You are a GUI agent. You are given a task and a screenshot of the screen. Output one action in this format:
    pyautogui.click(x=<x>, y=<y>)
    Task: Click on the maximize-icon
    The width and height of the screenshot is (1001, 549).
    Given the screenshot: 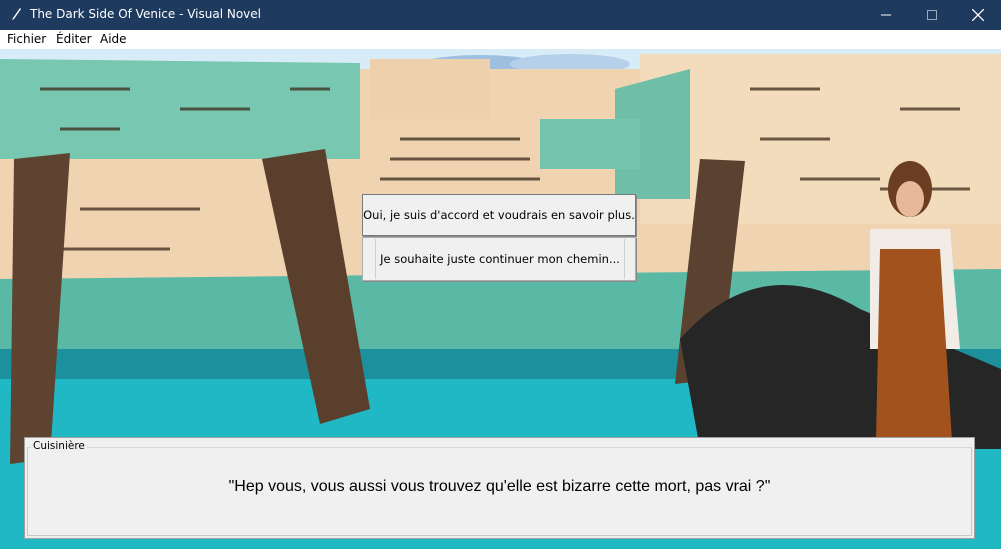 What is the action you would take?
    pyautogui.click(x=932, y=15)
    